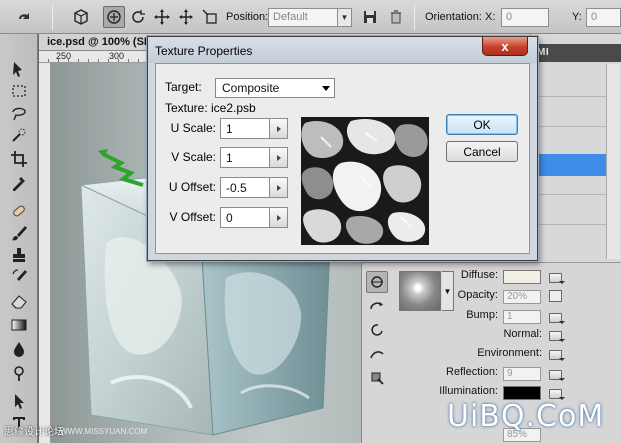 This screenshot has height=443, width=621. What do you see at coordinates (19, 325) in the screenshot?
I see `gradient-tool-icon` at bounding box center [19, 325].